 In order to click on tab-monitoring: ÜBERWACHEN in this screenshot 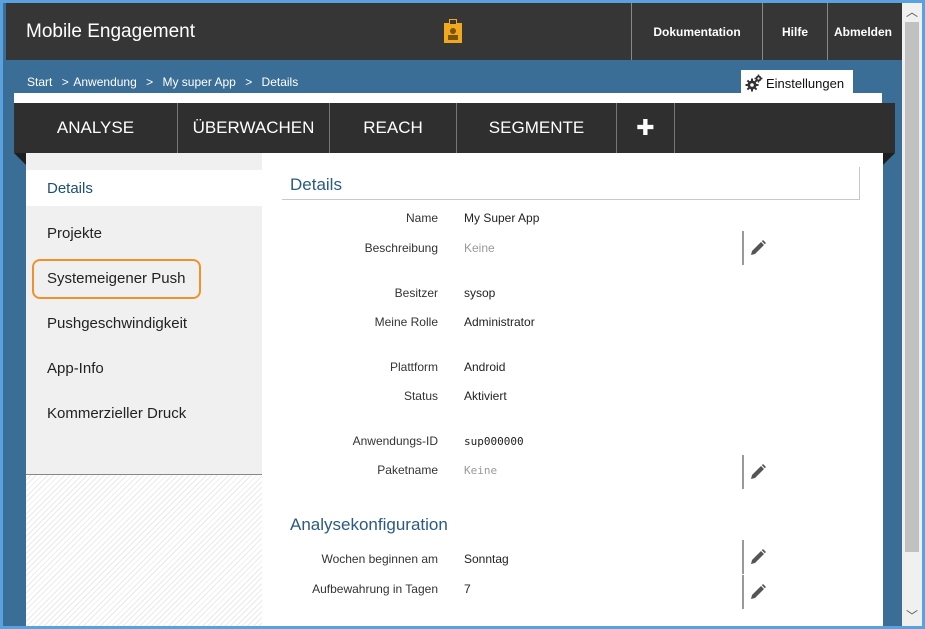, I will do `click(254, 128)`.